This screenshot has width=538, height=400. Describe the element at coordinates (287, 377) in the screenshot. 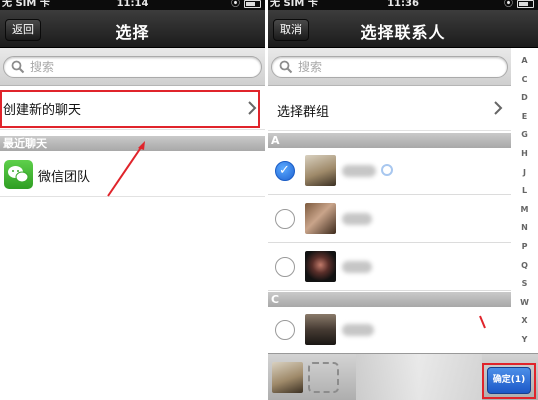

I see `selected-avatar` at that location.